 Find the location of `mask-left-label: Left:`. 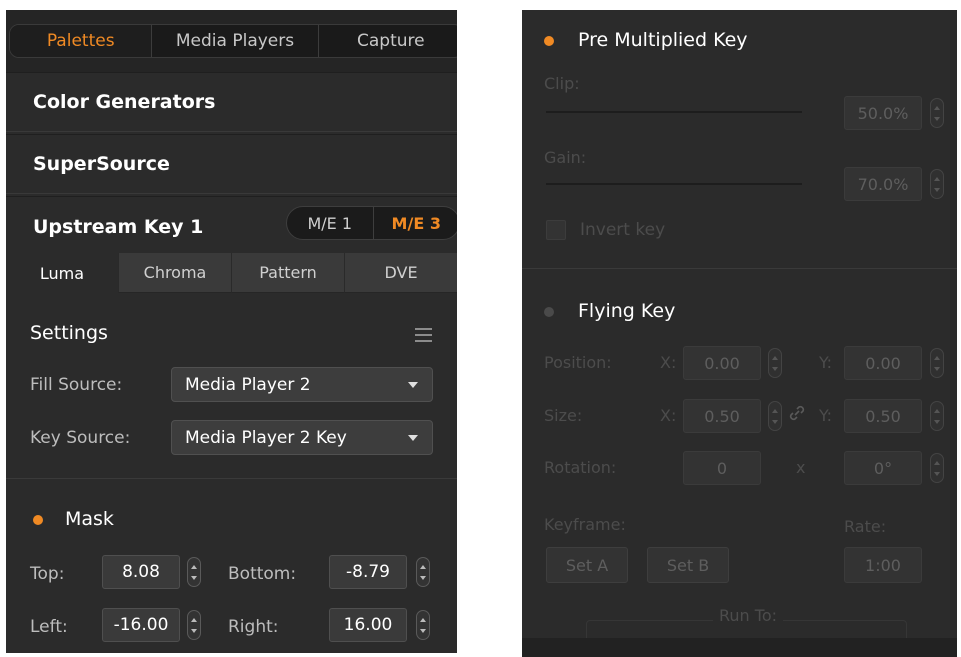

mask-left-label: Left: is located at coordinates (49, 627).